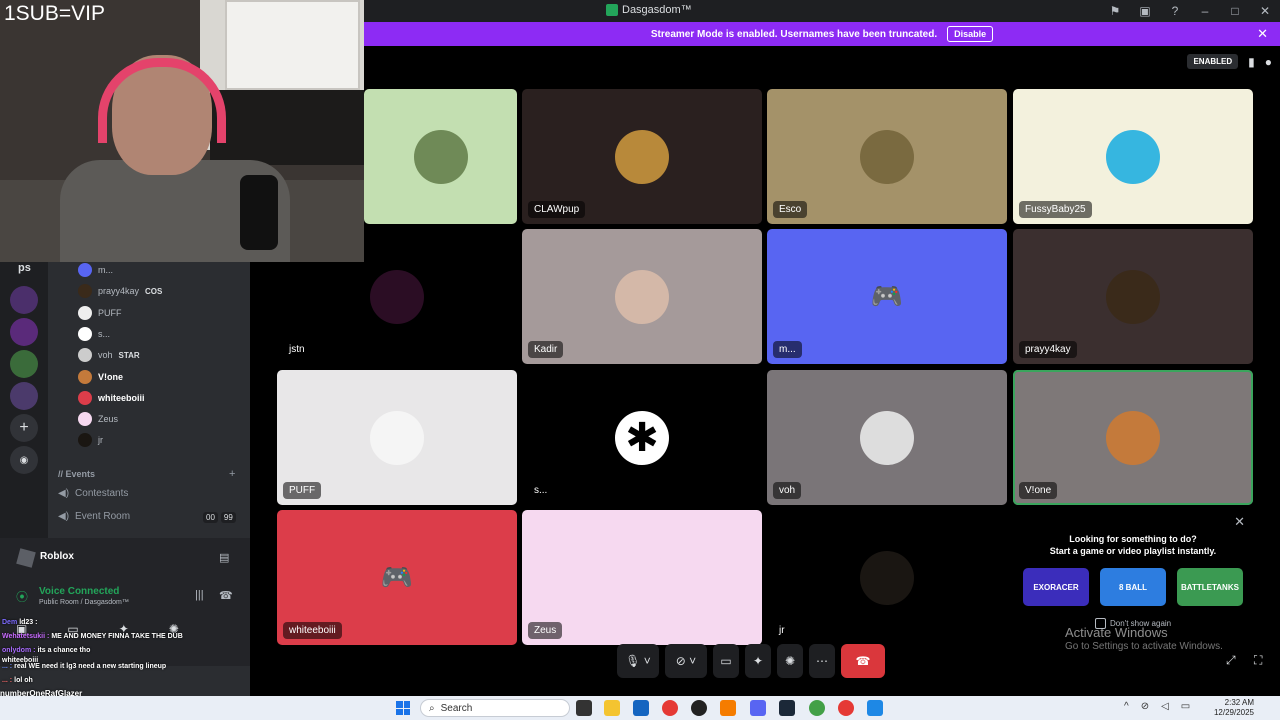 The width and height of the screenshot is (1280, 720). I want to click on participant-tile: Esco, so click(887, 156).